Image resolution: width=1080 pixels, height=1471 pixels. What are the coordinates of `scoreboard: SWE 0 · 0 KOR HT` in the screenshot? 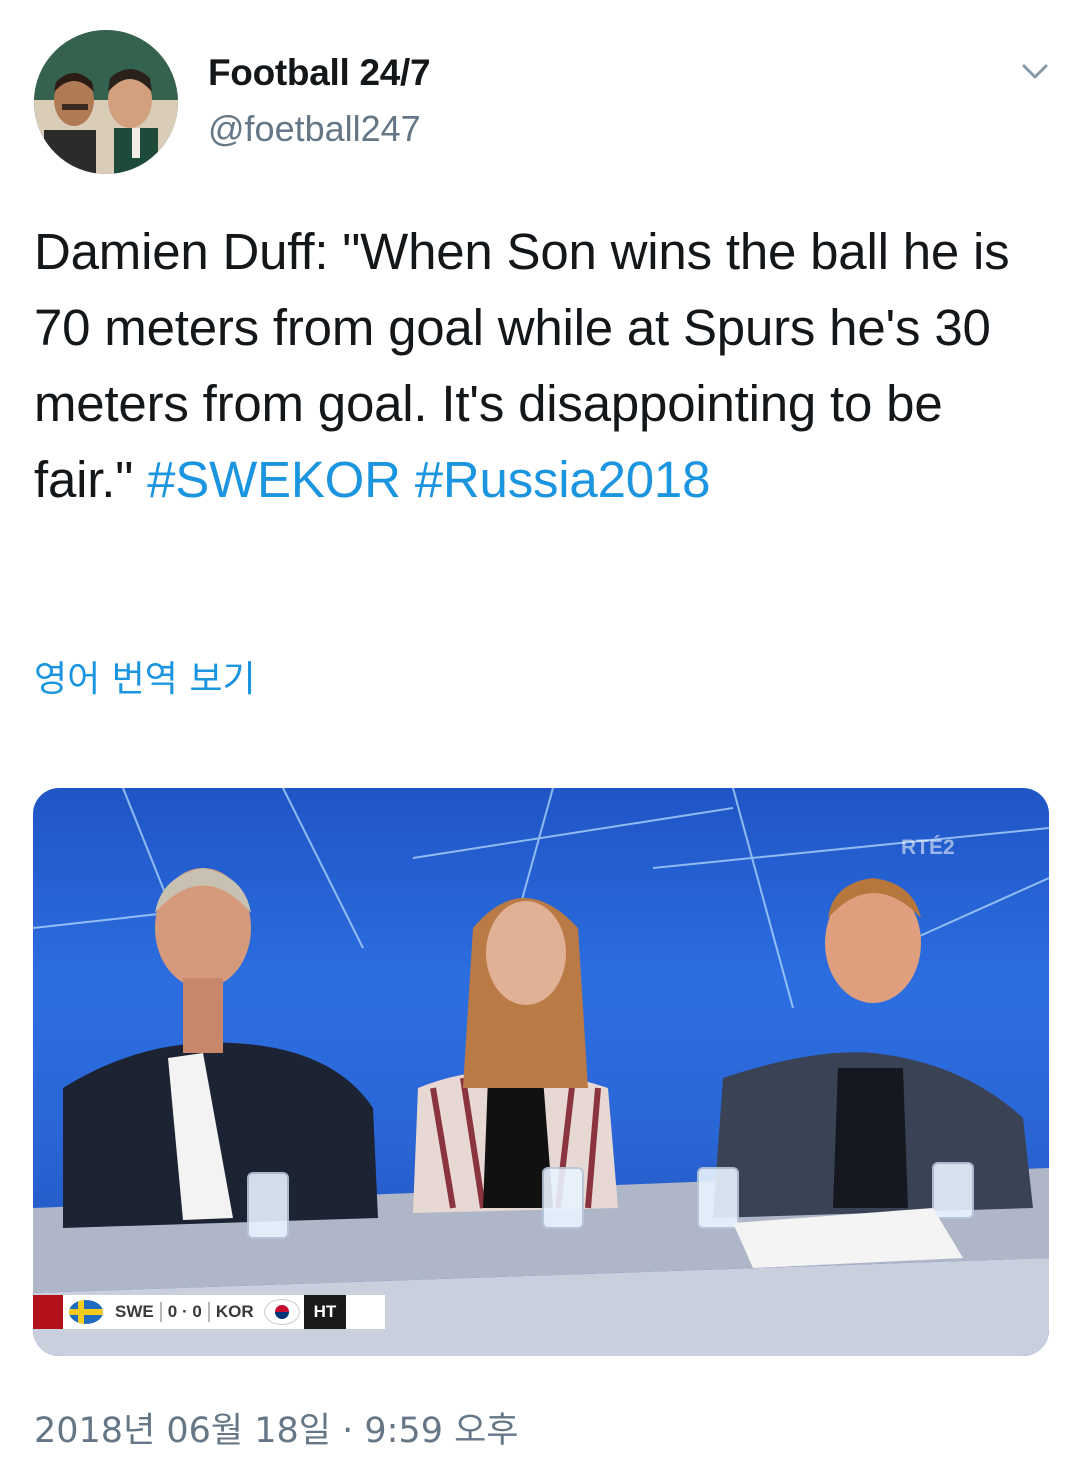 It's located at (209, 1312).